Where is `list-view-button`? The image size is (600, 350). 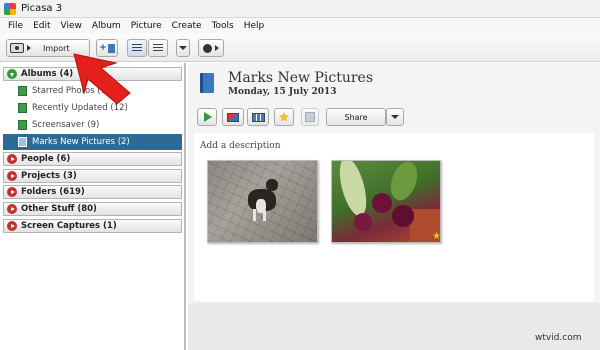 list-view-button is located at coordinates (137, 48).